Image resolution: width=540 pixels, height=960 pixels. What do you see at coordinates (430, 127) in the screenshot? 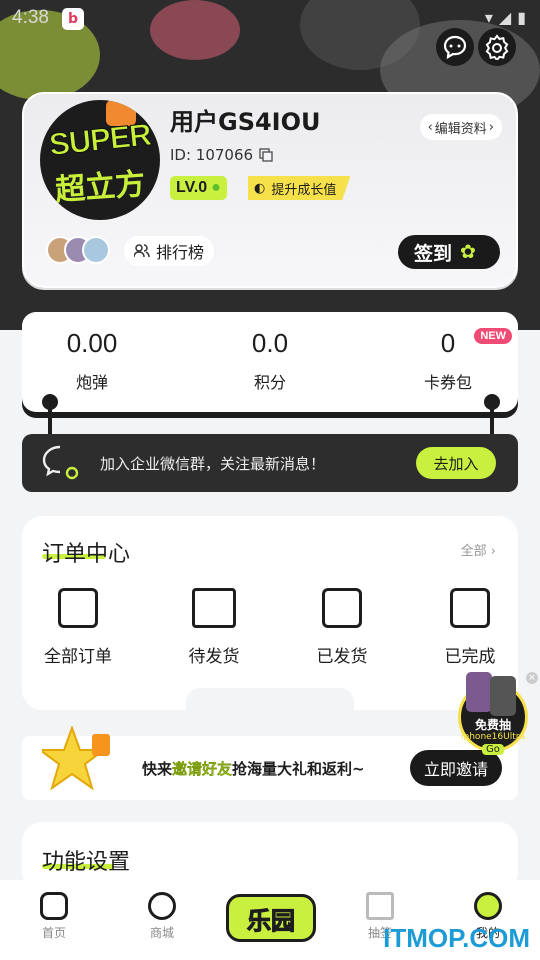
I see `chevron-left-icon: ‹` at bounding box center [430, 127].